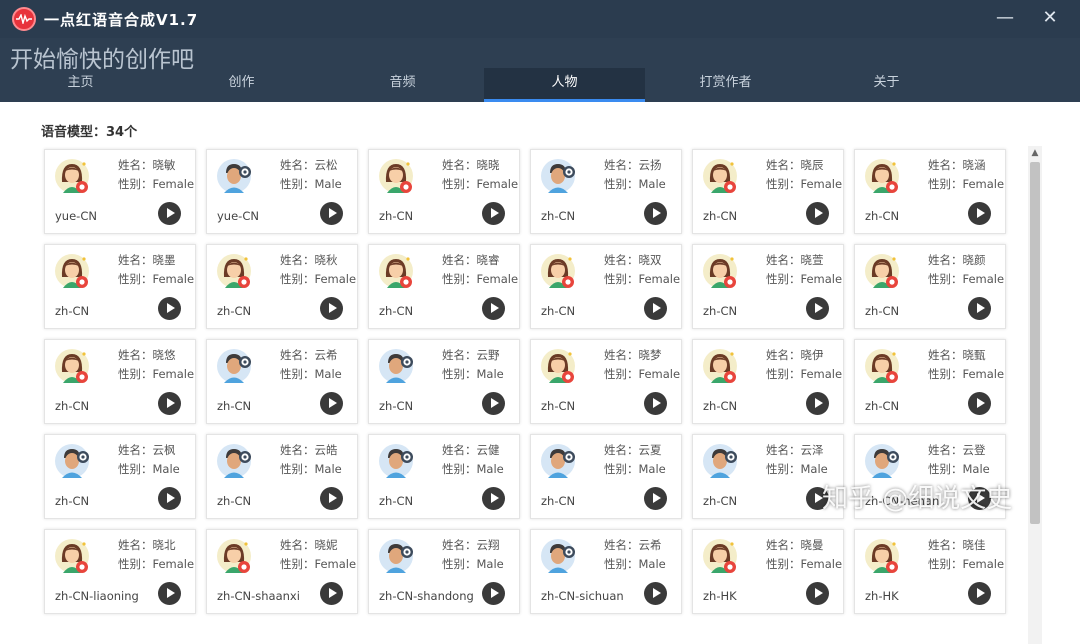  Describe the element at coordinates (471, 260) in the screenshot. I see `voice-name: 姓名：晓睿` at that location.